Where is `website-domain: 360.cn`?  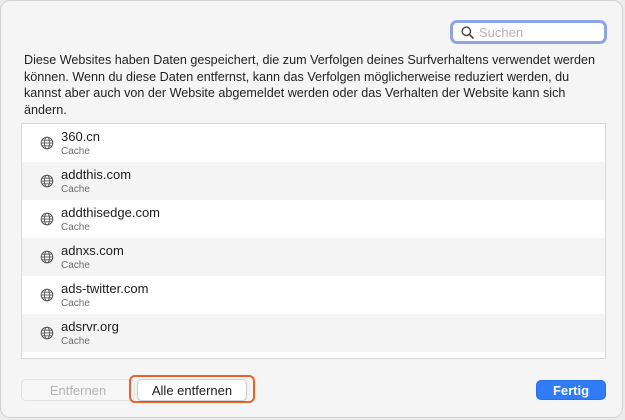 website-domain: 360.cn is located at coordinates (81, 136).